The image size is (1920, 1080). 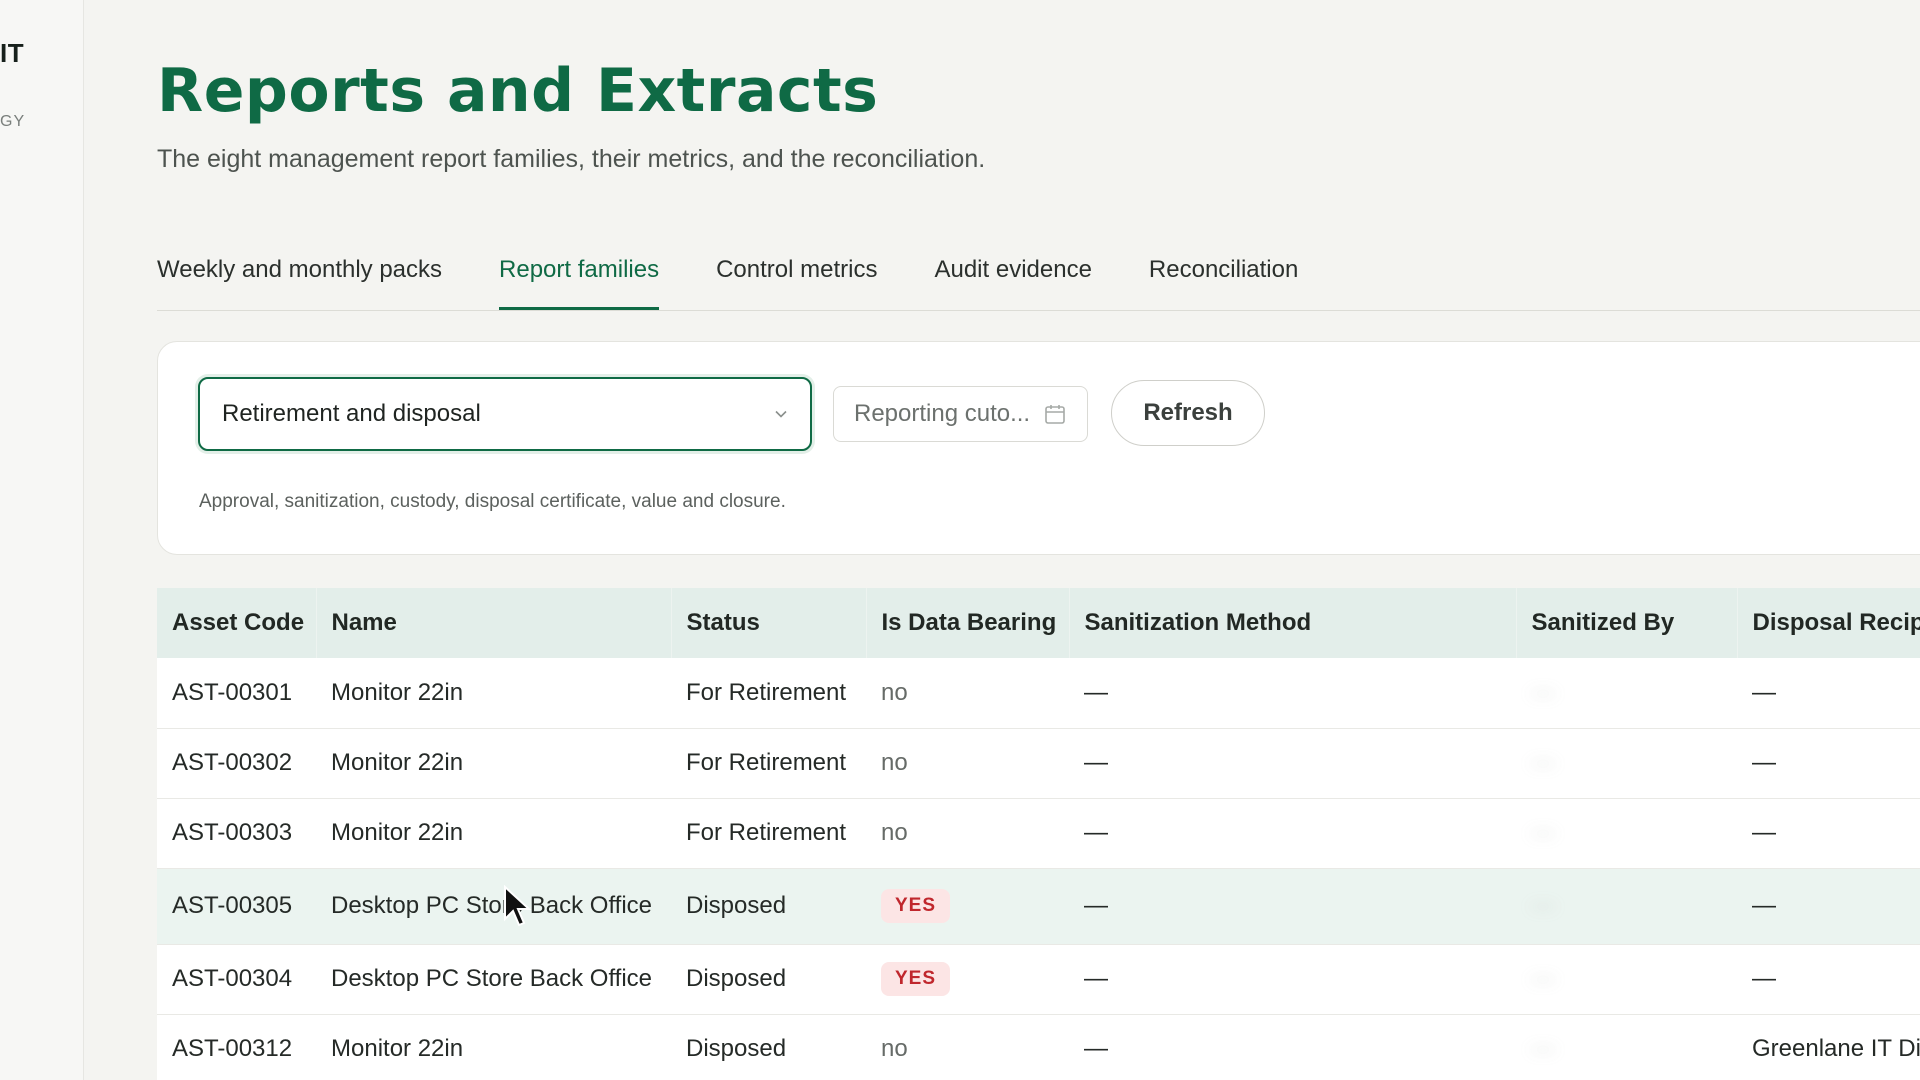 What do you see at coordinates (236, 833) in the screenshot?
I see `cell-asset-code: AST-00303` at bounding box center [236, 833].